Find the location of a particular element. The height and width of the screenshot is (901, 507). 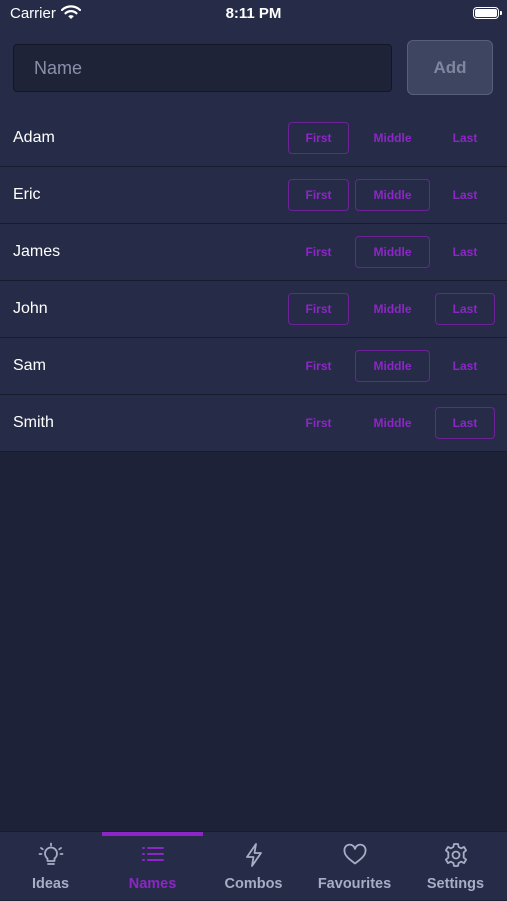

heart-icon is located at coordinates (355, 854).